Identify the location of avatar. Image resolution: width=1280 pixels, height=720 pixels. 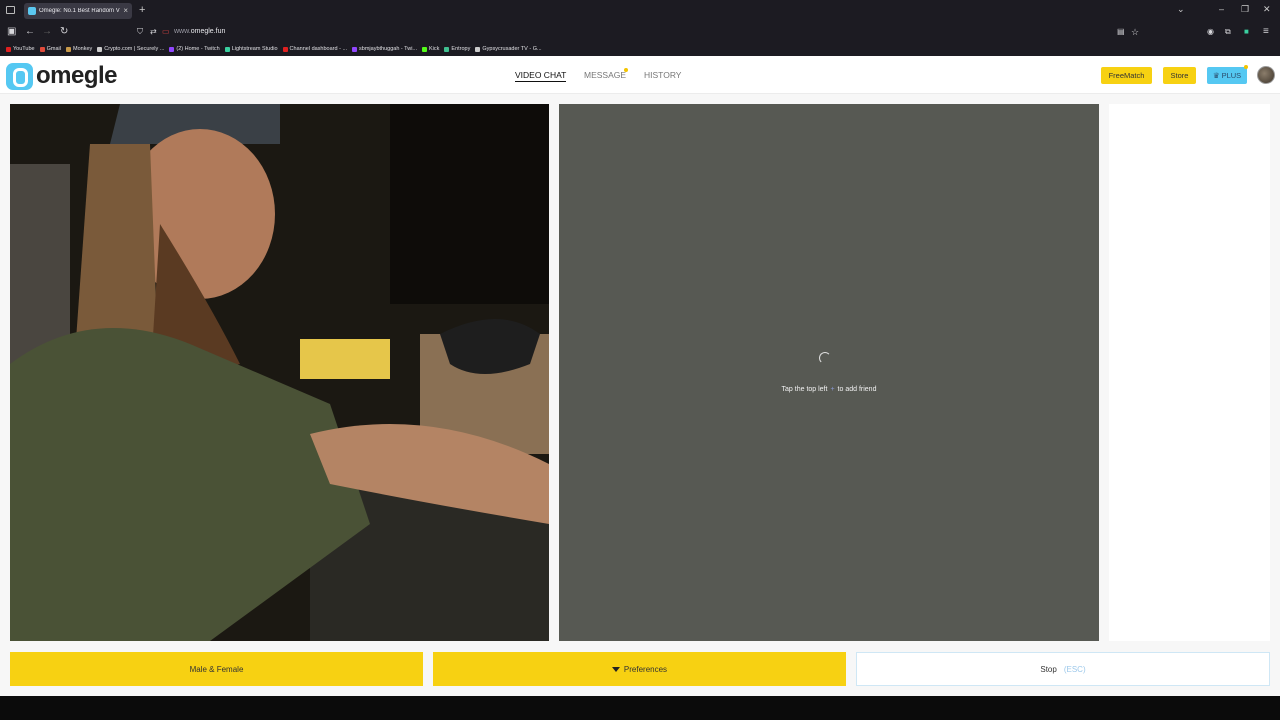
(1266, 75).